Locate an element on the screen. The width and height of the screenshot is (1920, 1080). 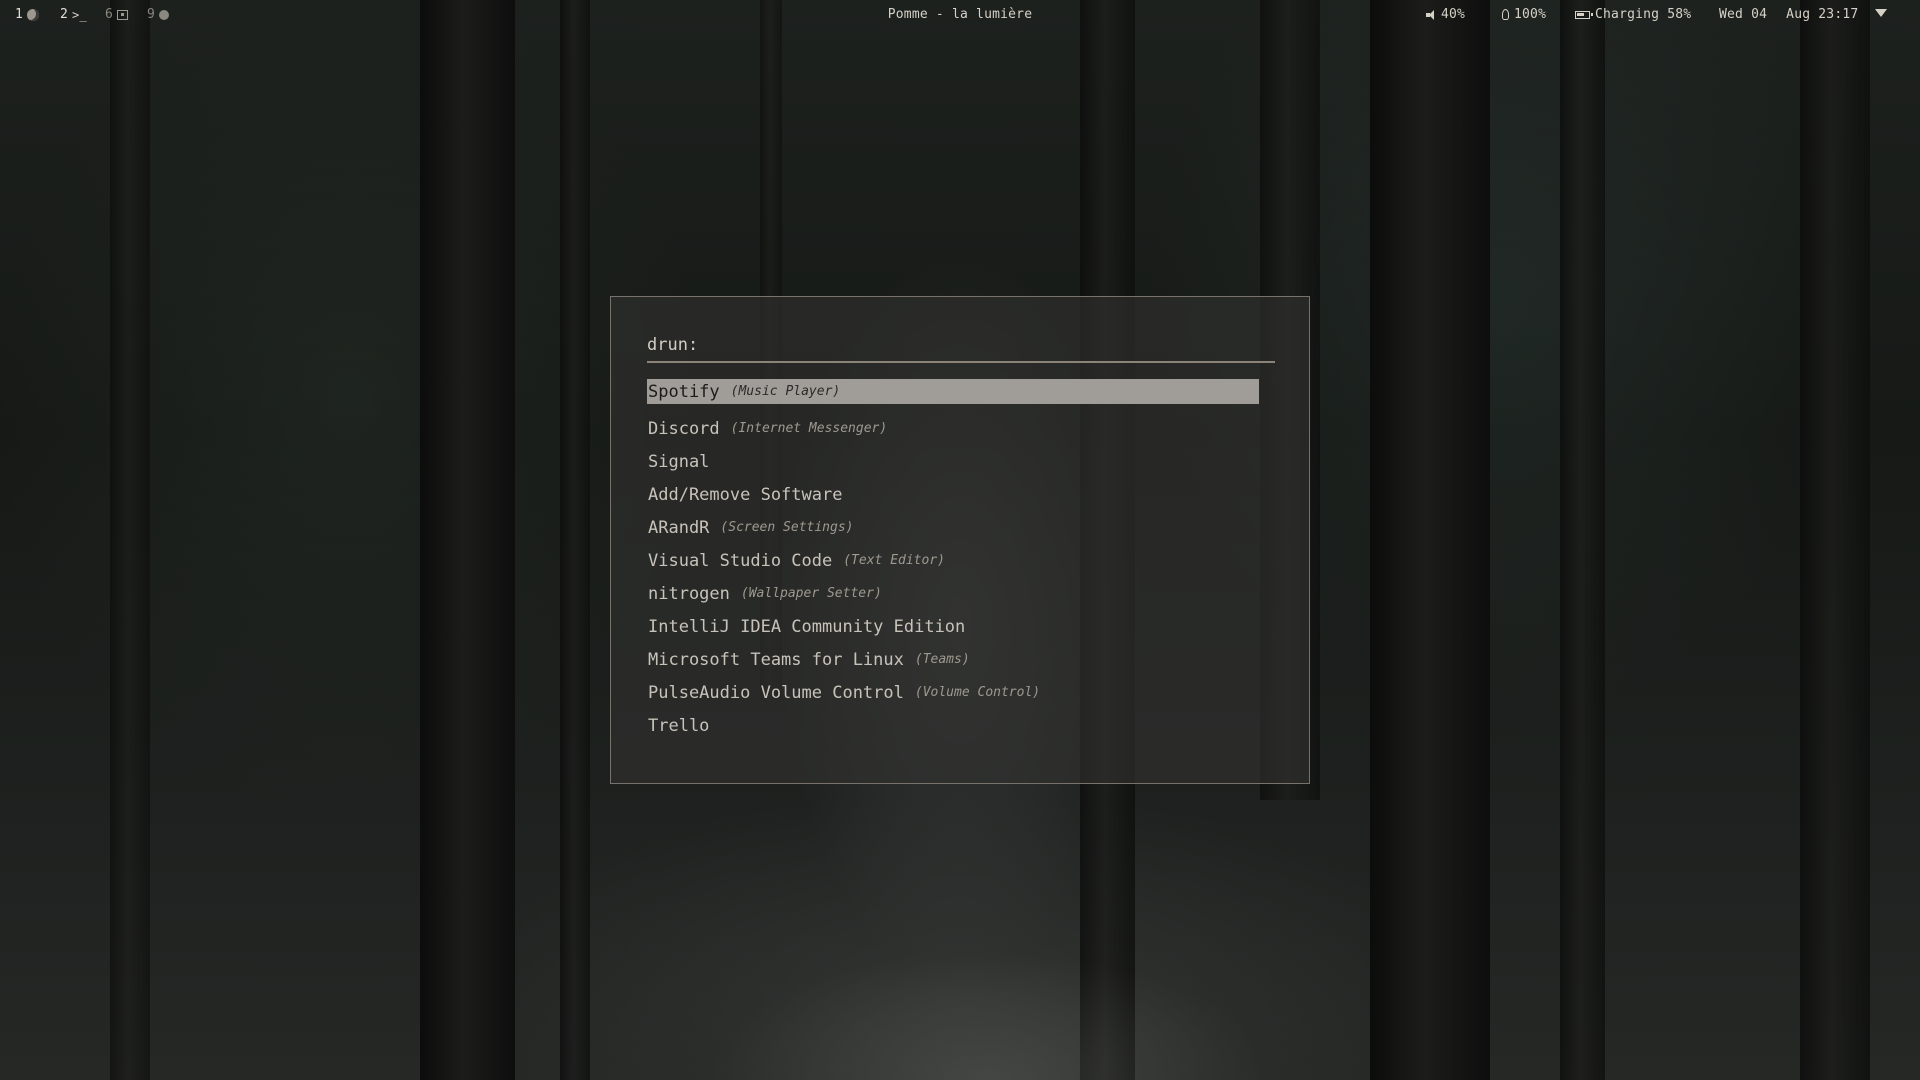
battery-value: Charging 58% is located at coordinates (1643, 14).